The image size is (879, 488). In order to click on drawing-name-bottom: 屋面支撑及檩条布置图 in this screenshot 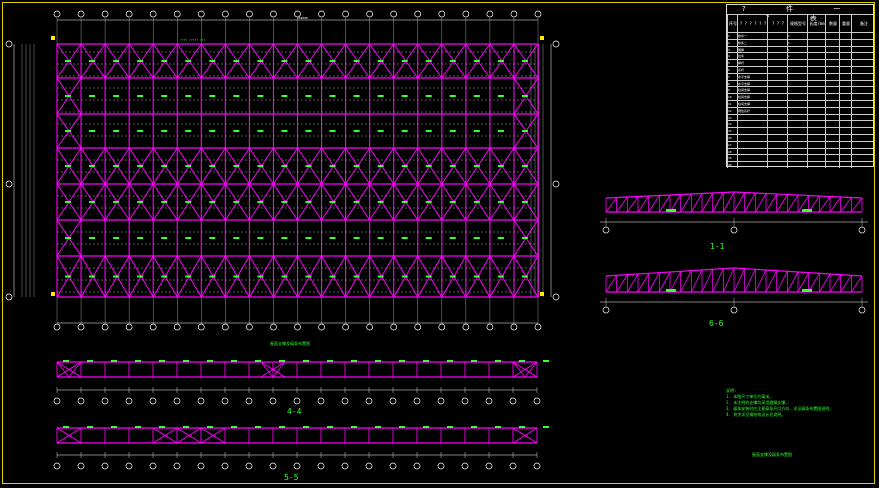, I will do `click(772, 454)`.